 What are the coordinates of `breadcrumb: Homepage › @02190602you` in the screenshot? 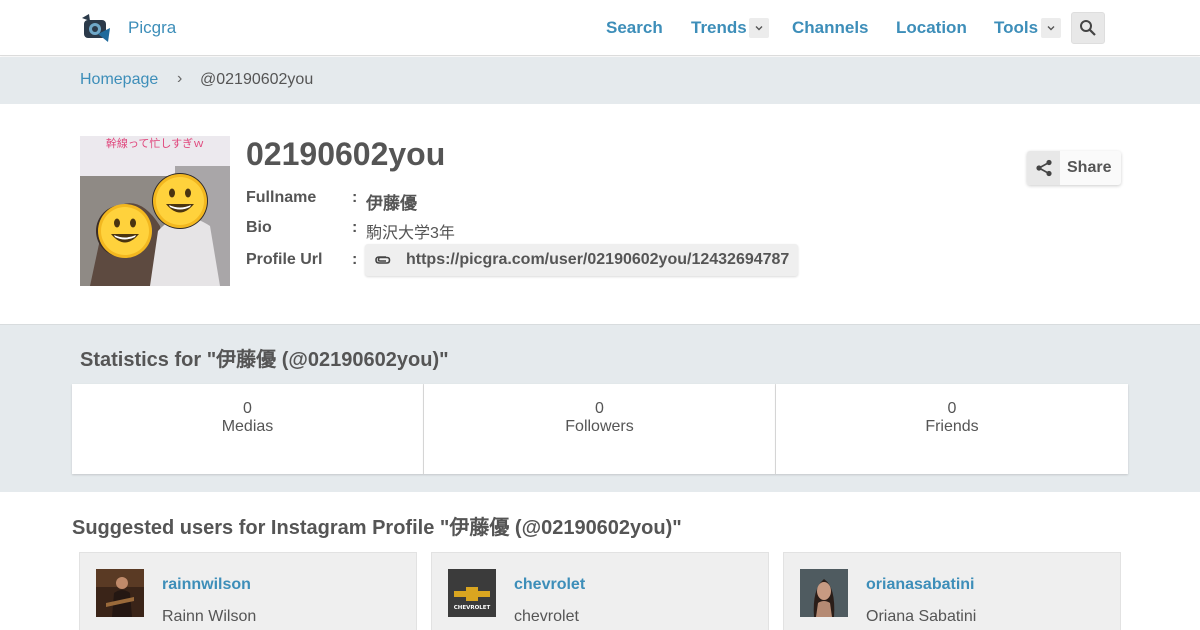 It's located at (600, 80).